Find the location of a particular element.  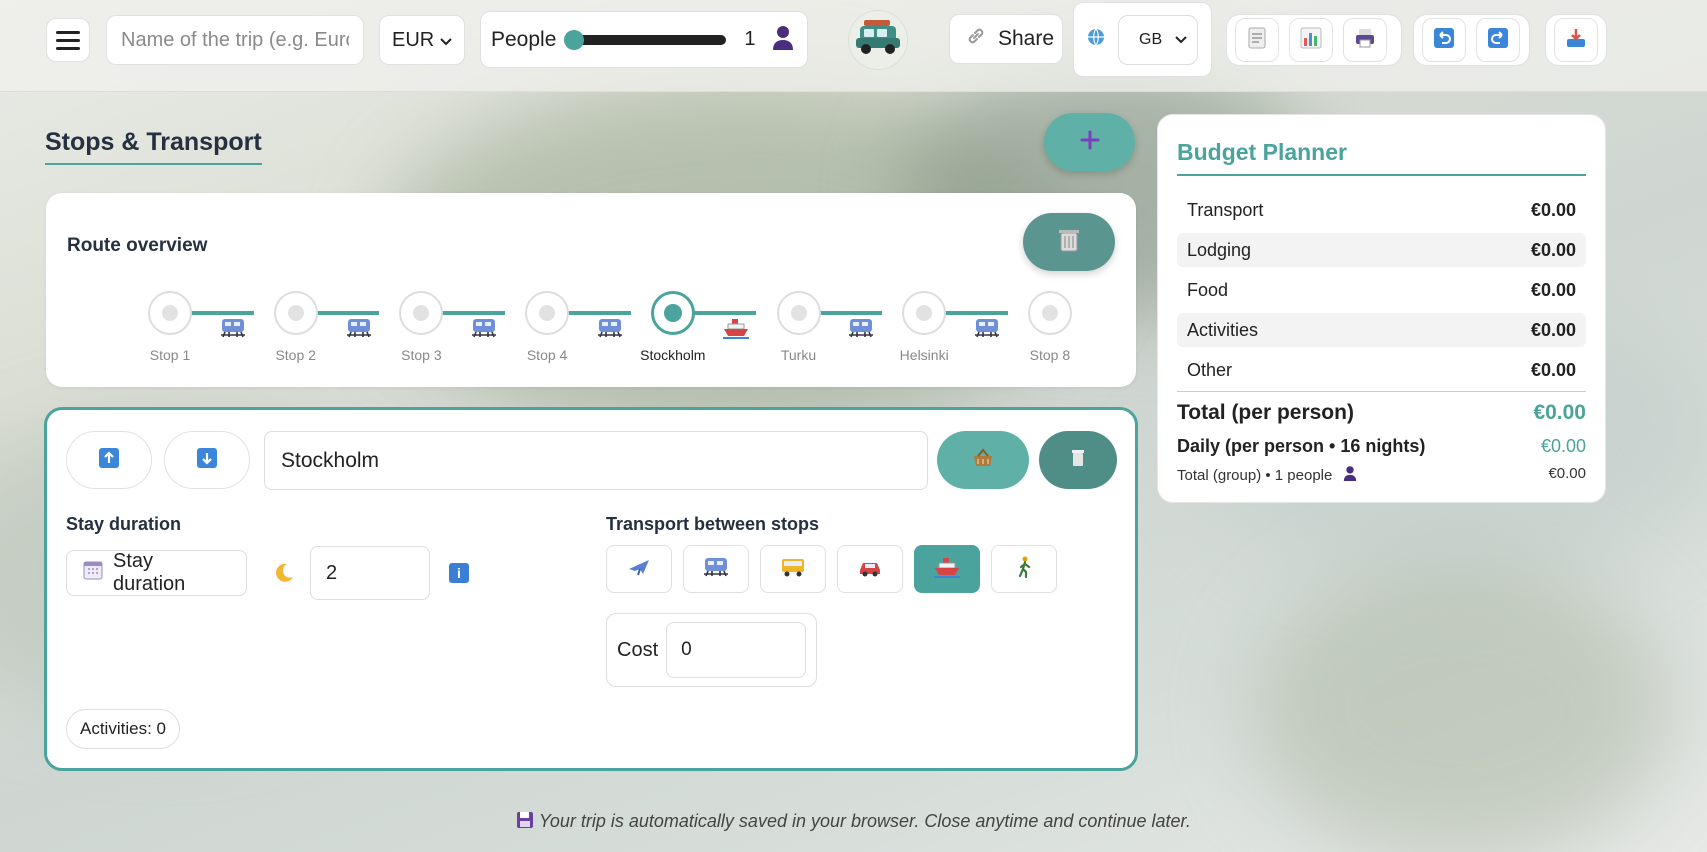

document-button is located at coordinates (1257, 40).